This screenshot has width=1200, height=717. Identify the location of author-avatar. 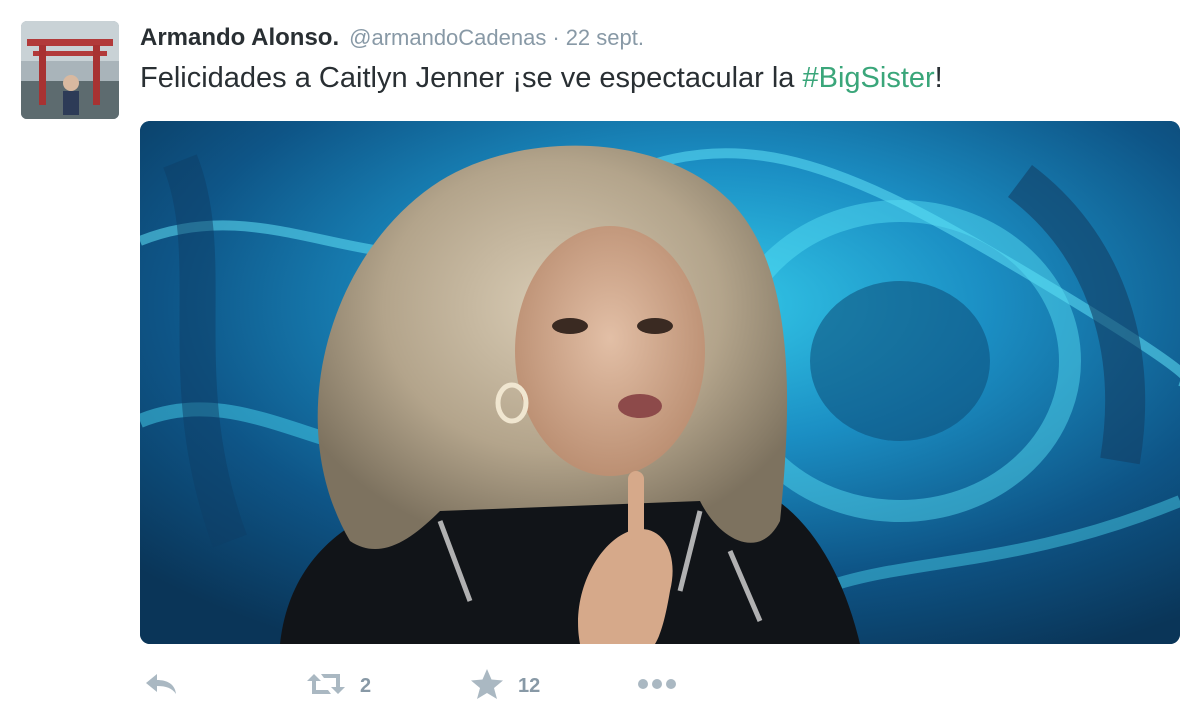
(70, 70).